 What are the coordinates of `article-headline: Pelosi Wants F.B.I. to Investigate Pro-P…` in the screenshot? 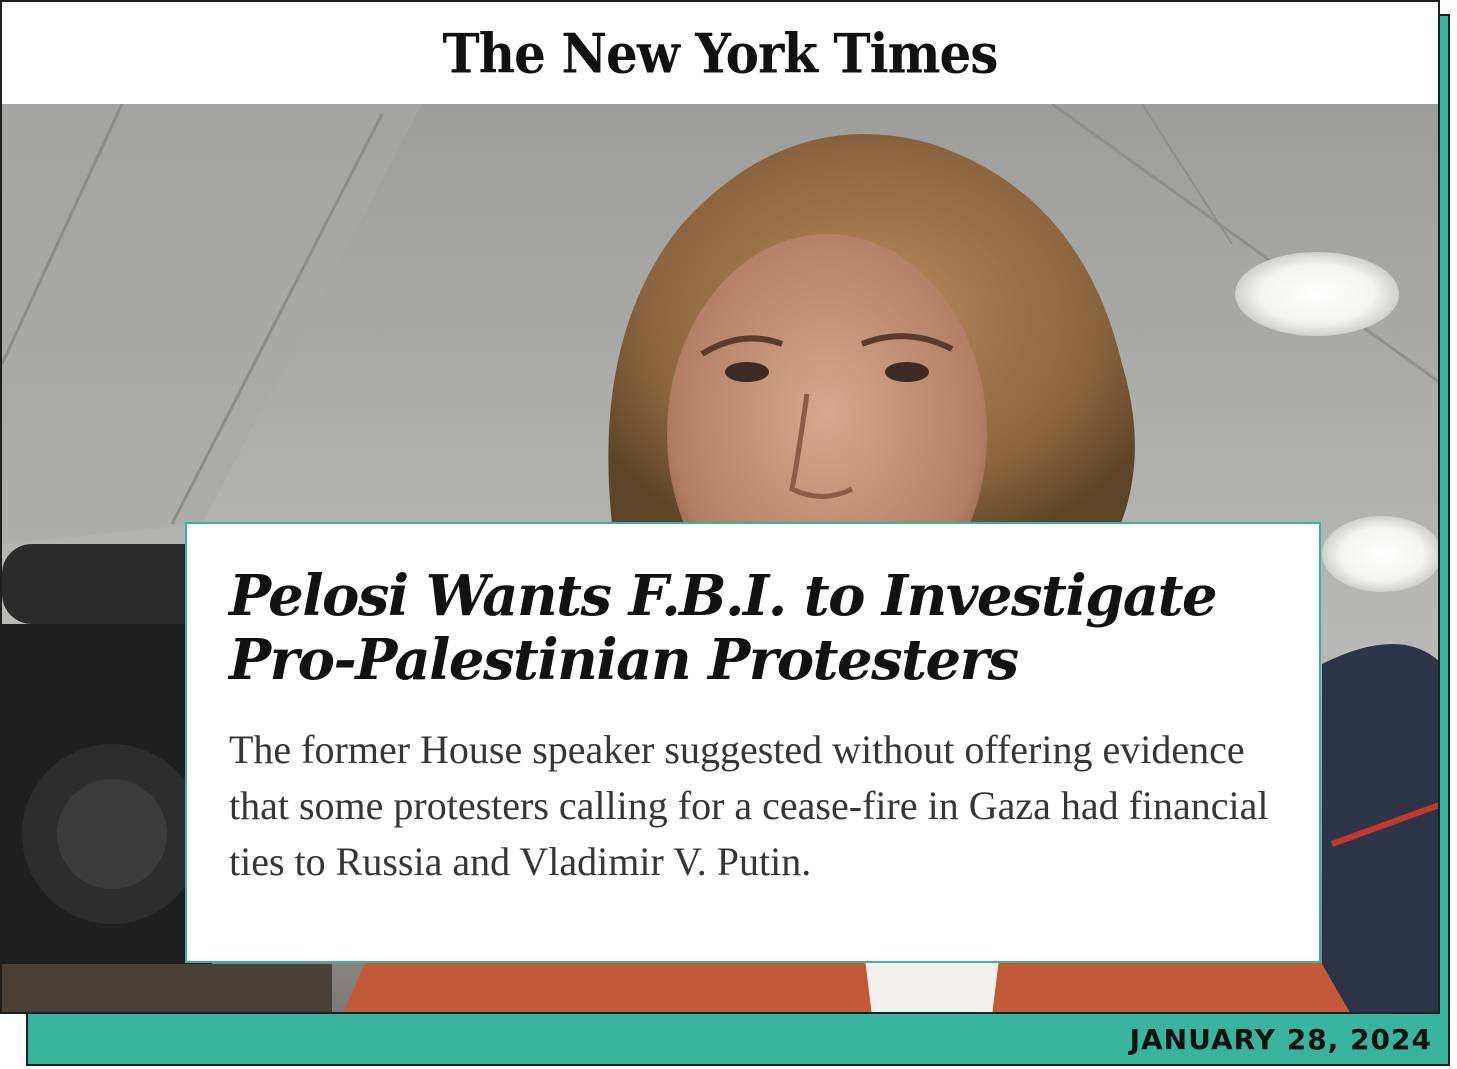 It's located at (754, 628).